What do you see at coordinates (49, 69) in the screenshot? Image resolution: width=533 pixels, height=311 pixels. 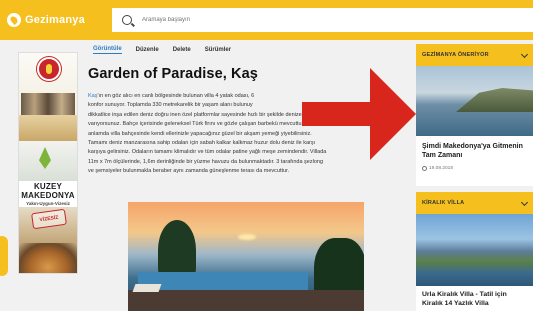 I see `ad-seal-logo` at bounding box center [49, 69].